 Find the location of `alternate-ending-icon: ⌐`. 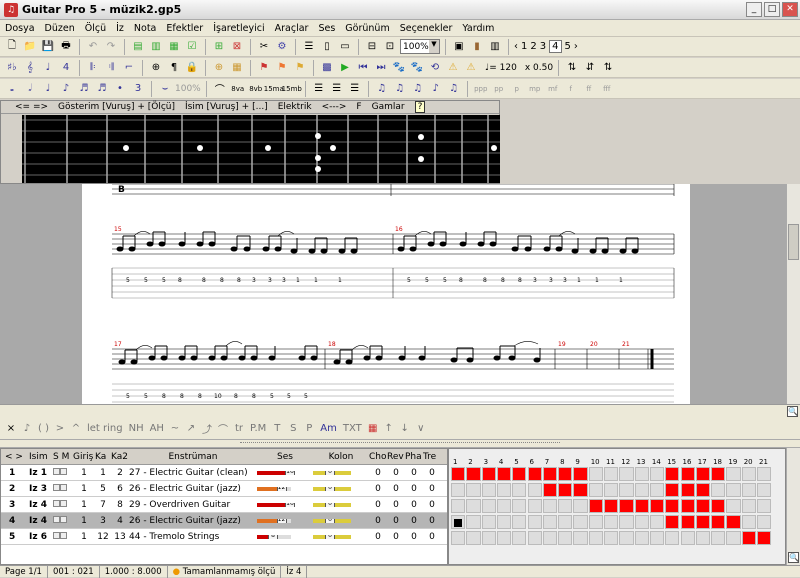

alternate-ending-icon: ⌐ is located at coordinates (129, 68).